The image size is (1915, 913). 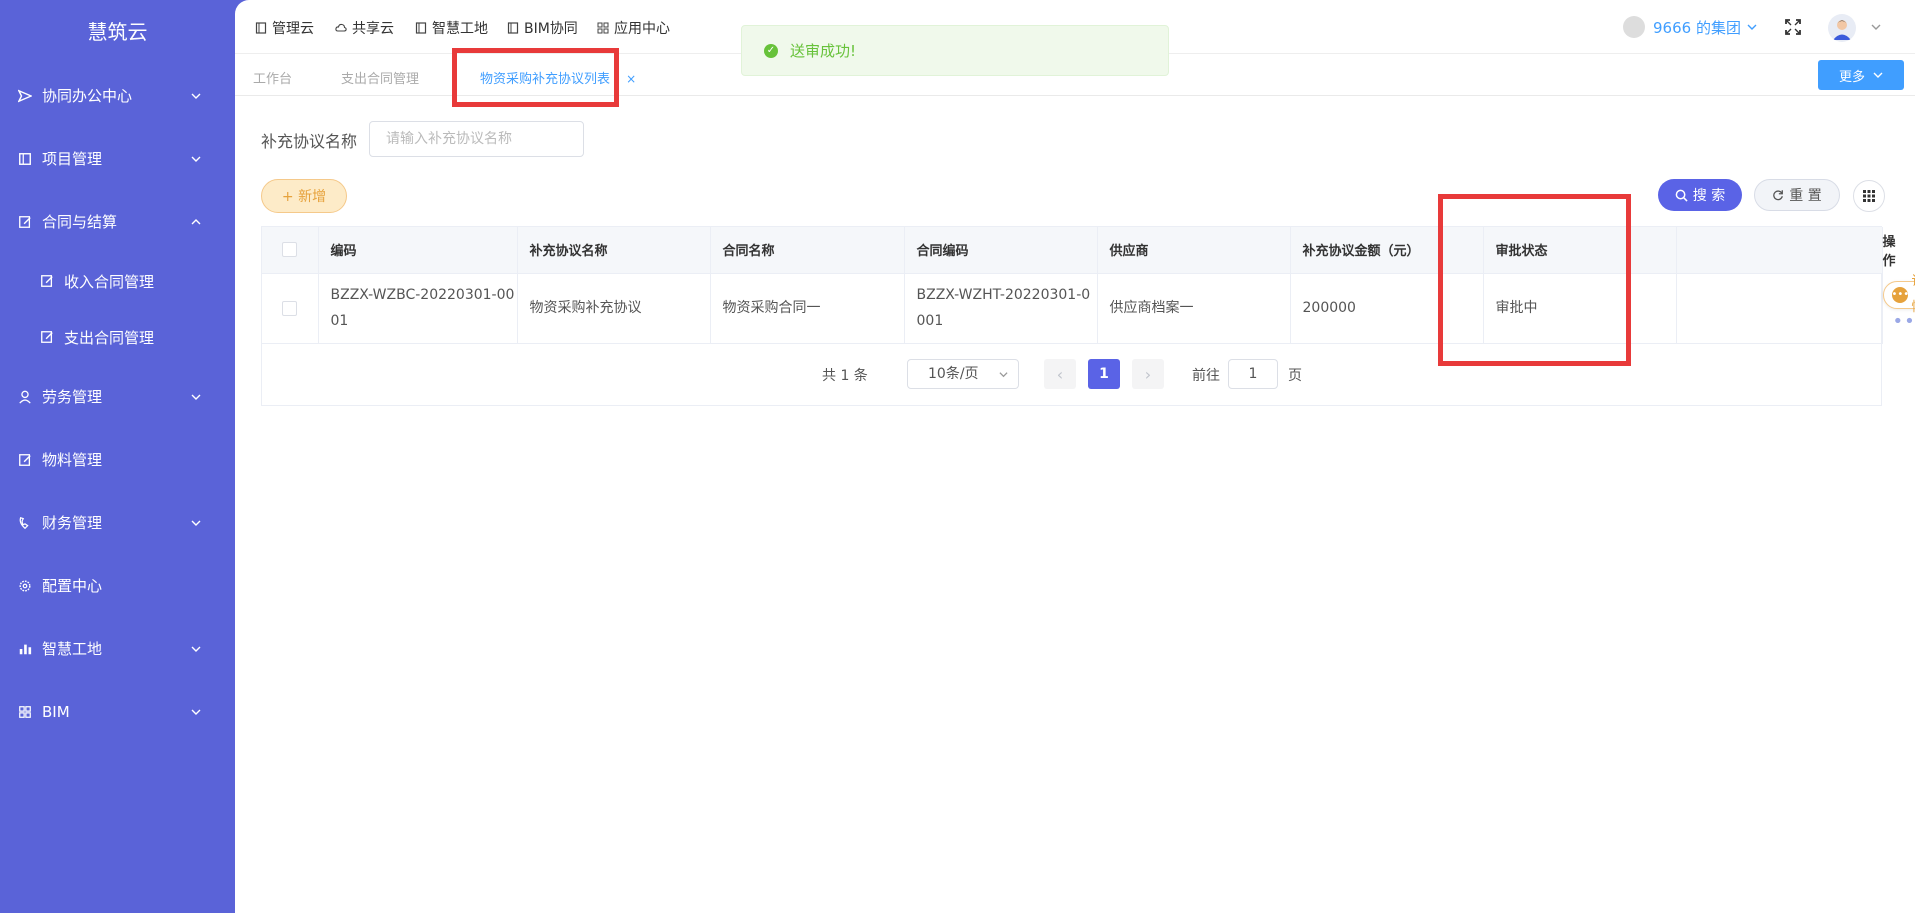 What do you see at coordinates (1842, 28) in the screenshot?
I see `user-avatar` at bounding box center [1842, 28].